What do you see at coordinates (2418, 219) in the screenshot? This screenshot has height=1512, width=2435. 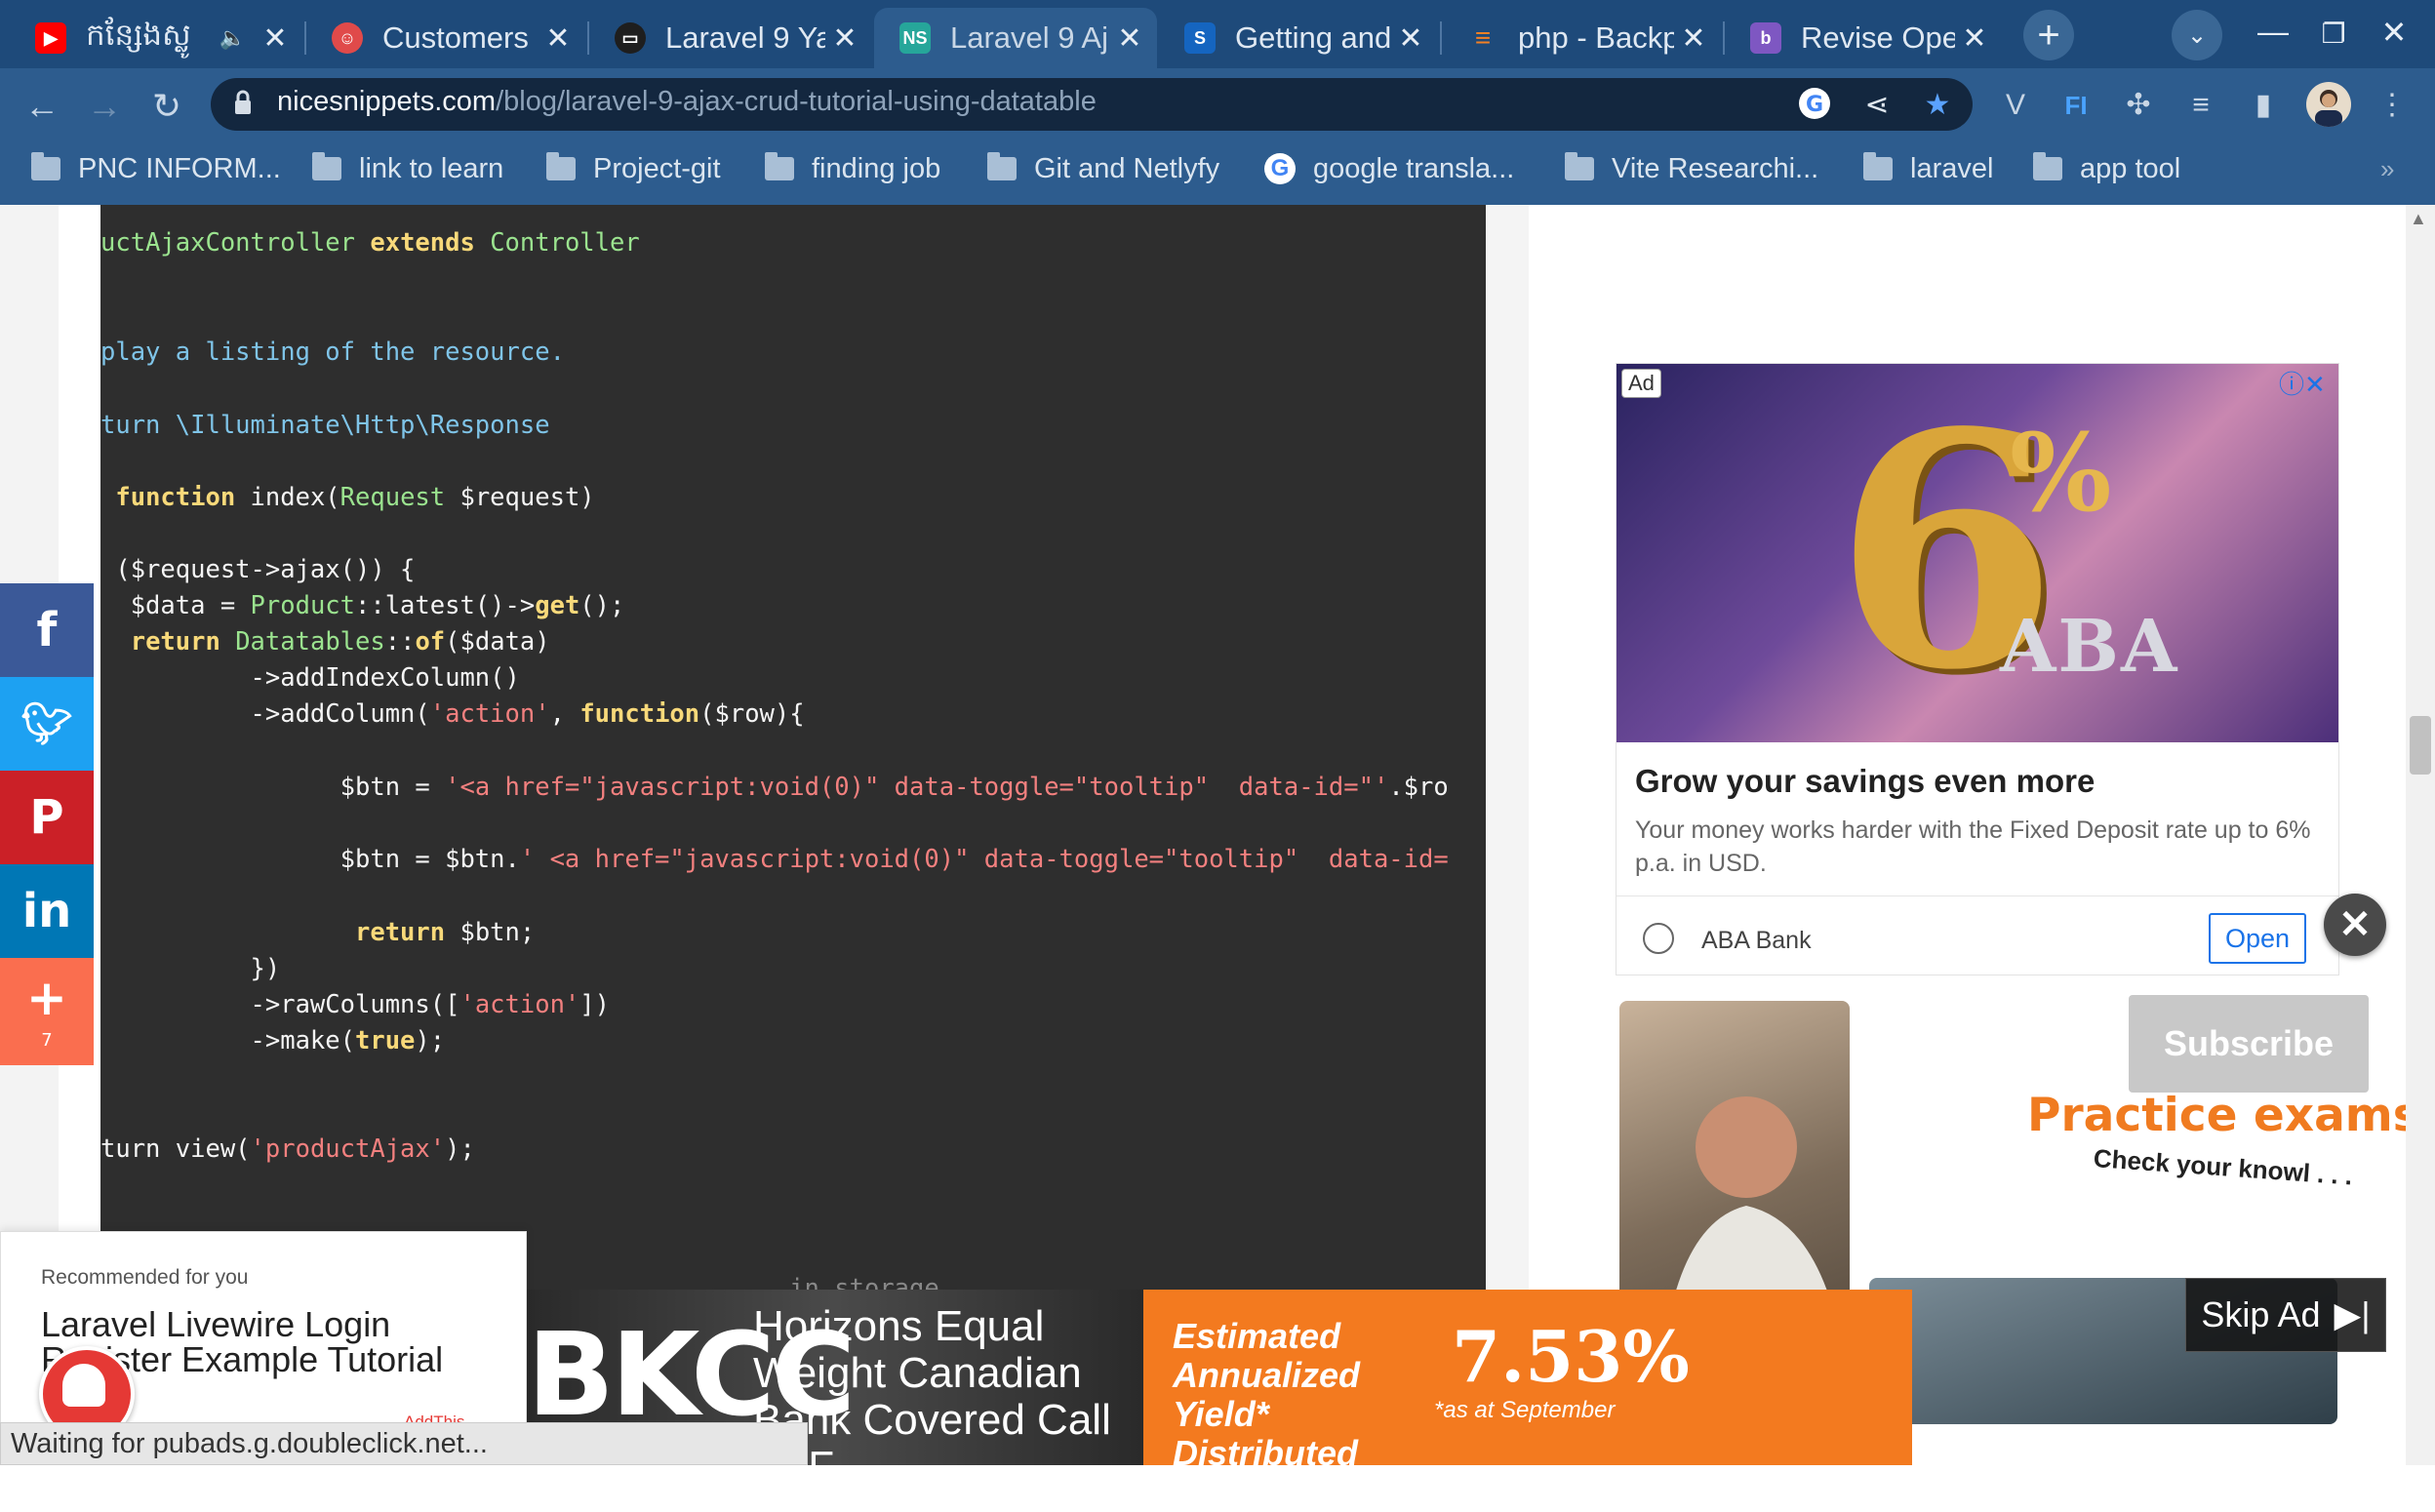 I see `scroll-up-icon: ▲` at bounding box center [2418, 219].